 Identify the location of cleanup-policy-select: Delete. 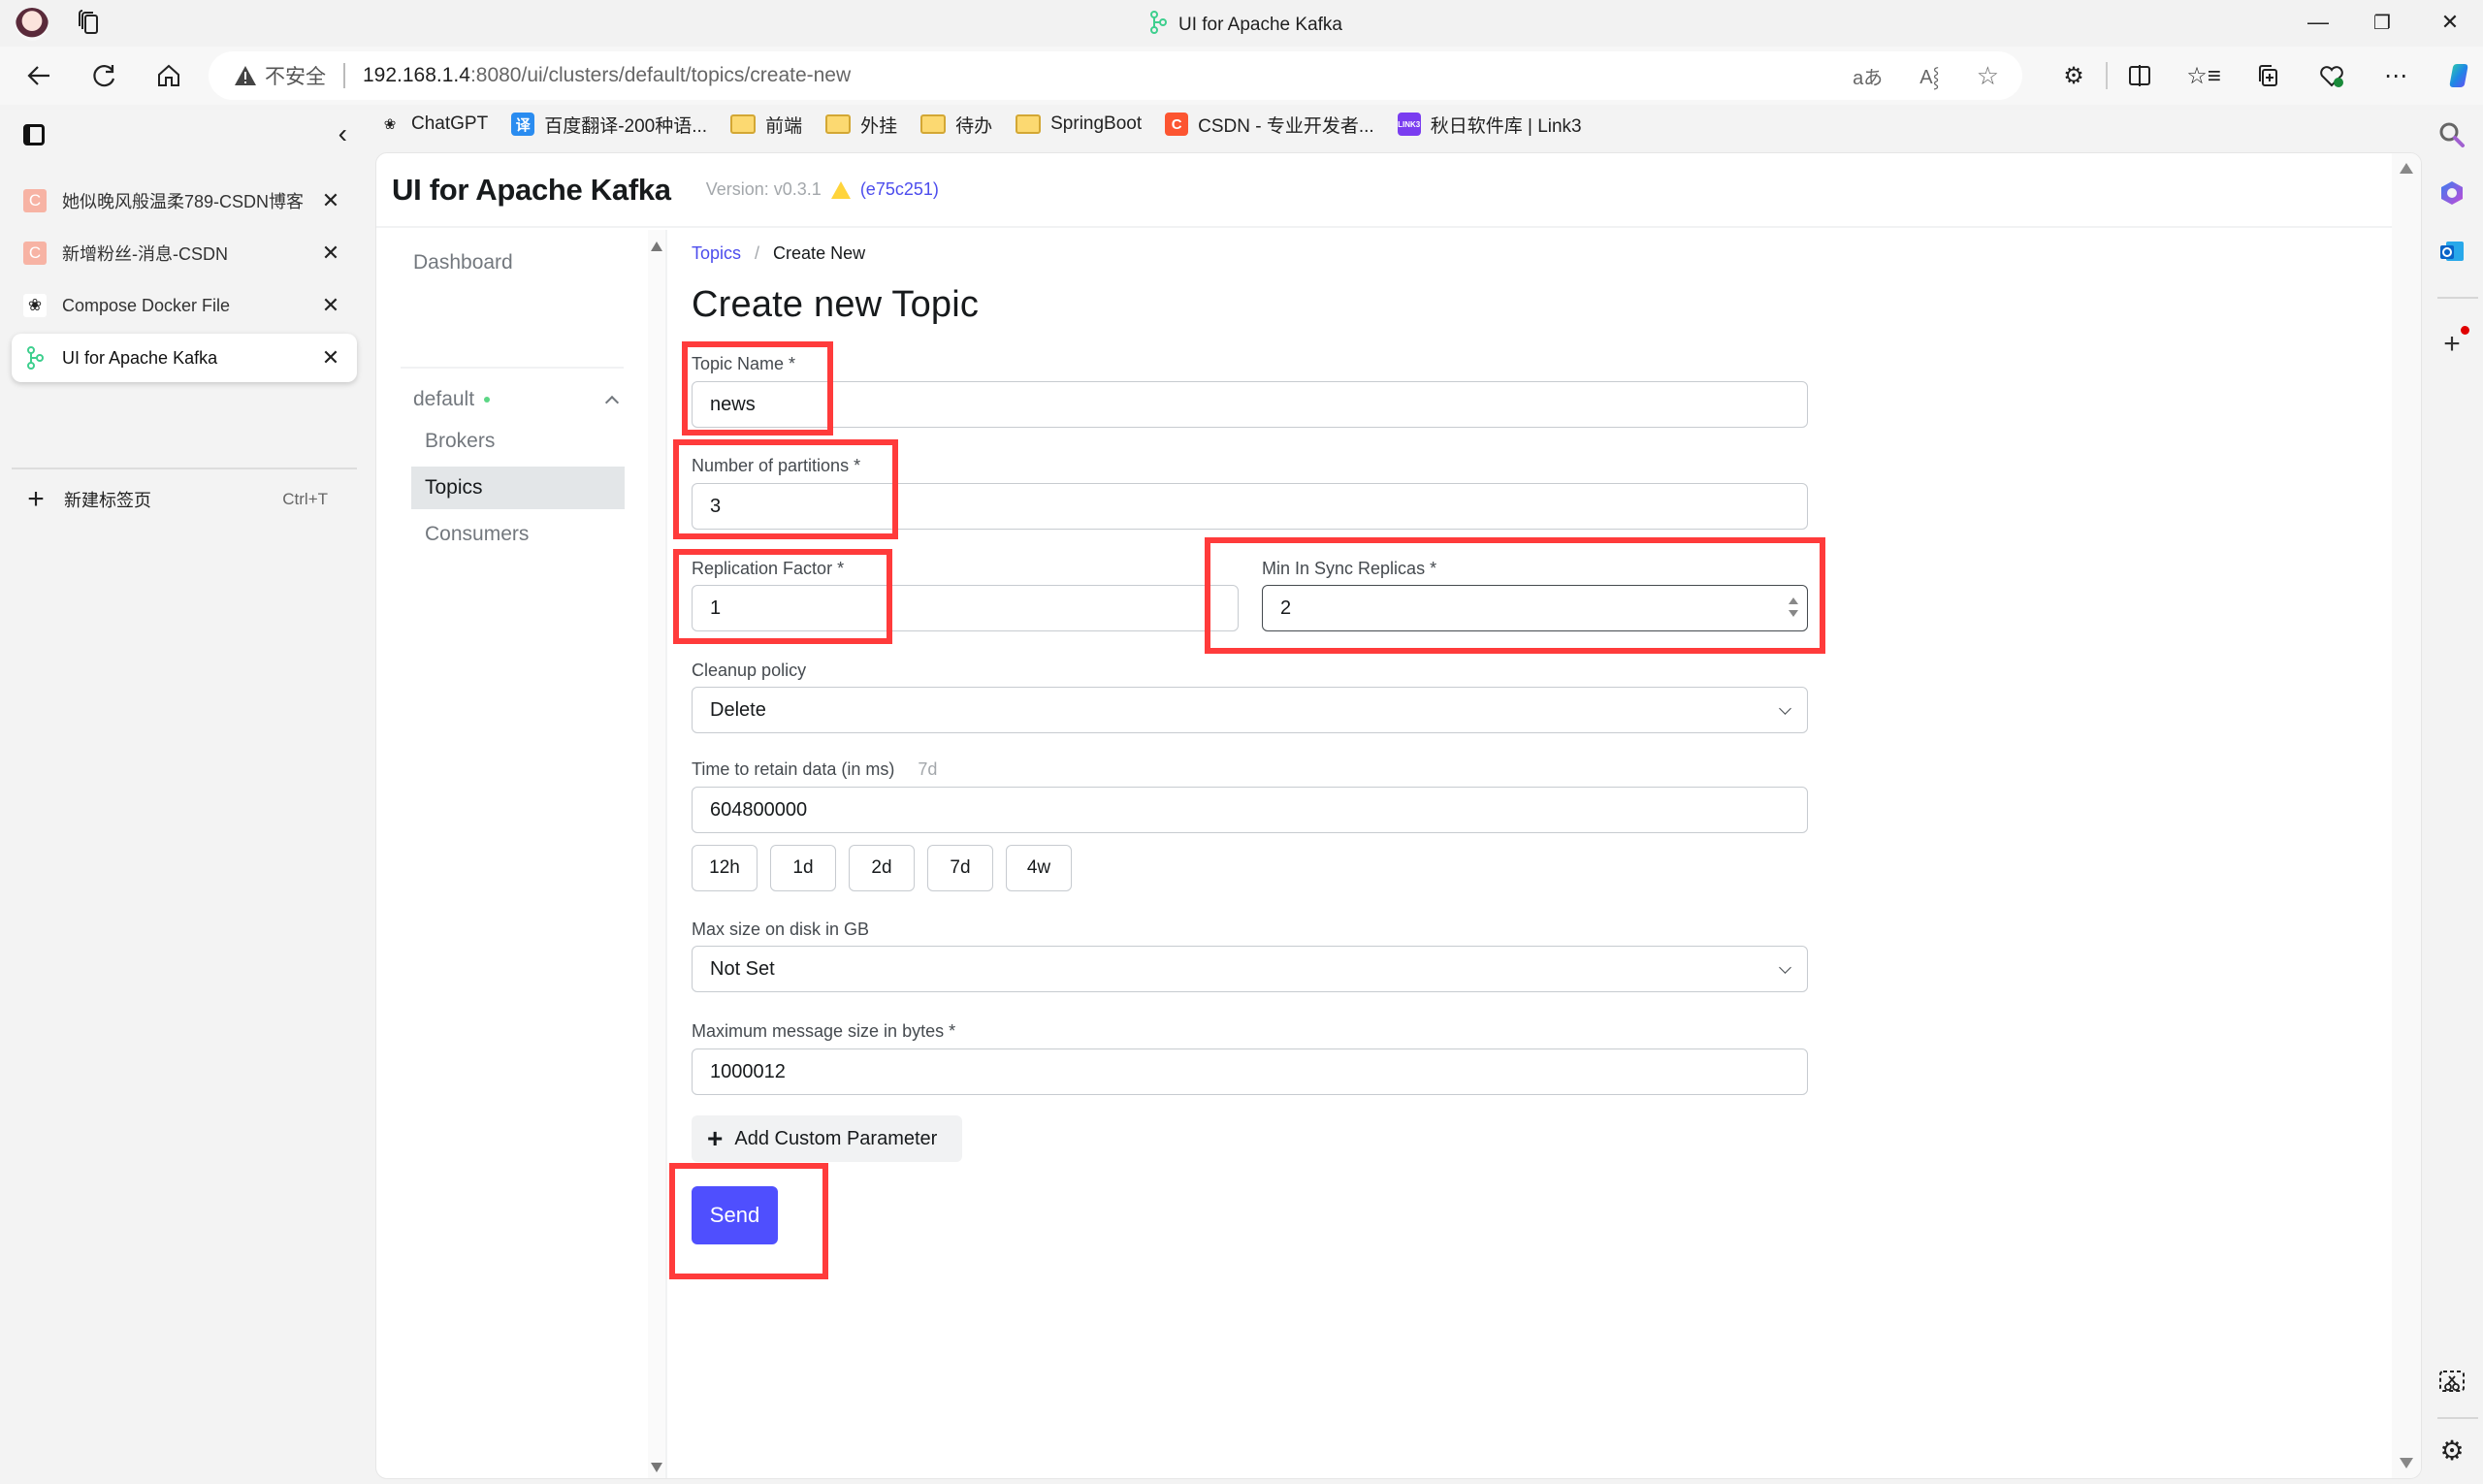
(1250, 710).